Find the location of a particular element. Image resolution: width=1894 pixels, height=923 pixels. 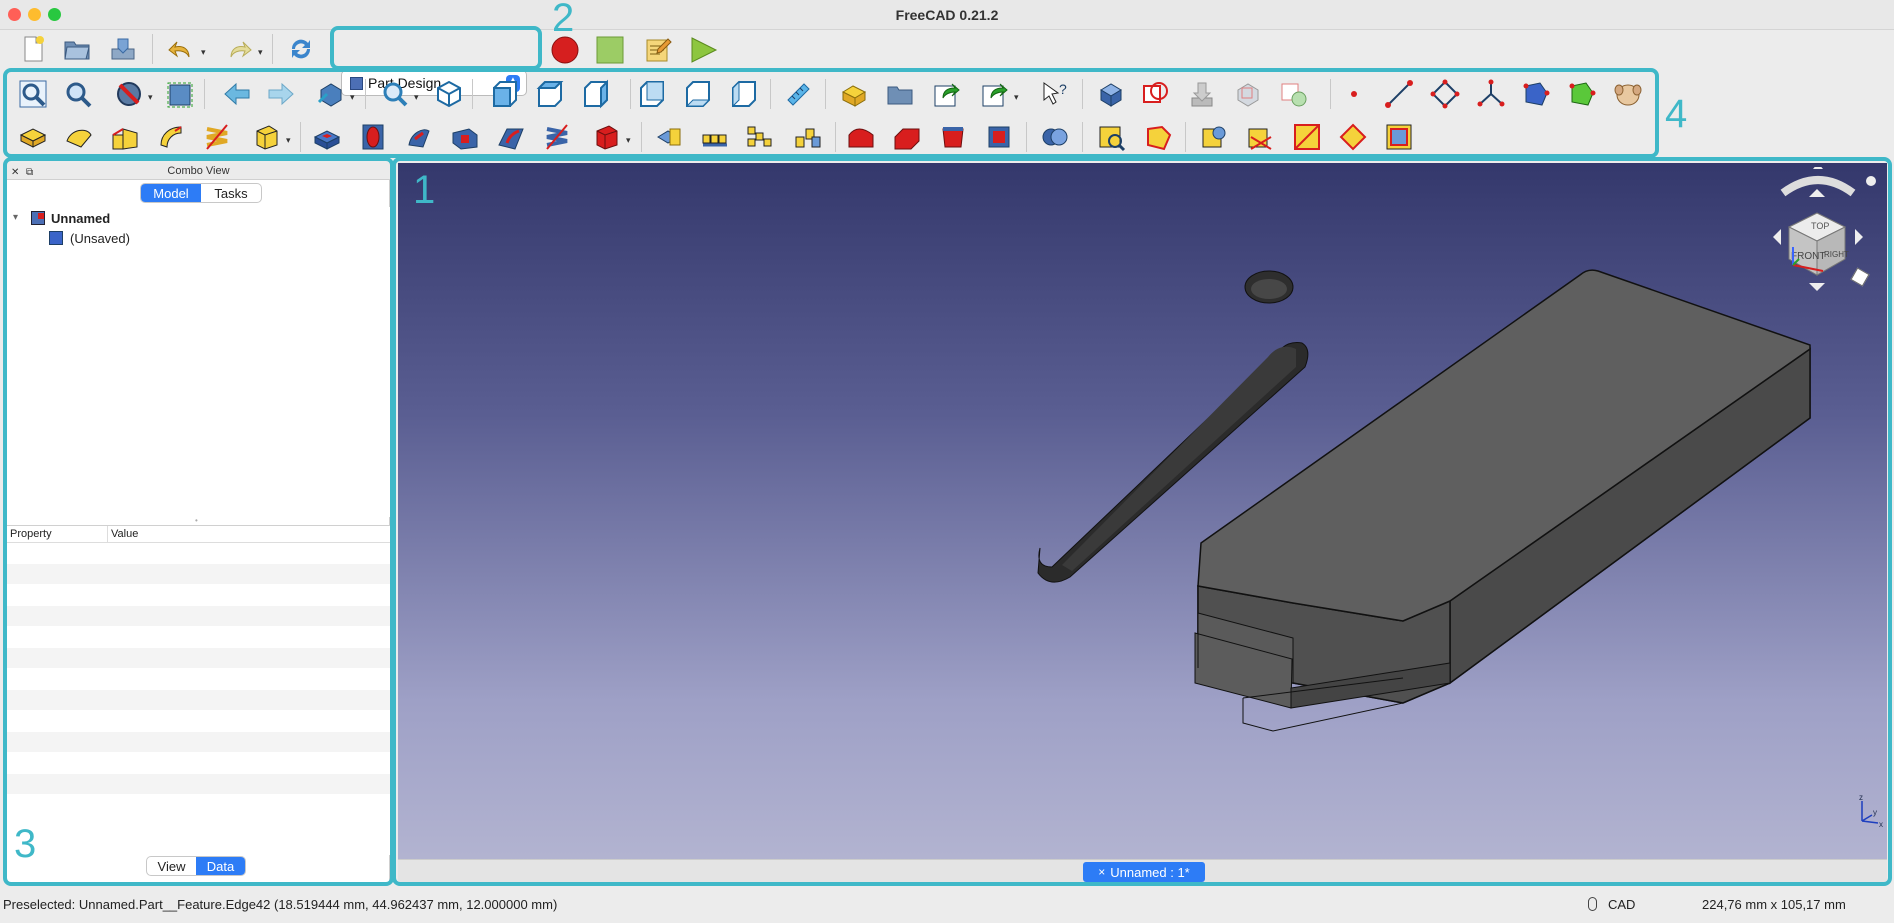

undo-icon is located at coordinates (181, 49).